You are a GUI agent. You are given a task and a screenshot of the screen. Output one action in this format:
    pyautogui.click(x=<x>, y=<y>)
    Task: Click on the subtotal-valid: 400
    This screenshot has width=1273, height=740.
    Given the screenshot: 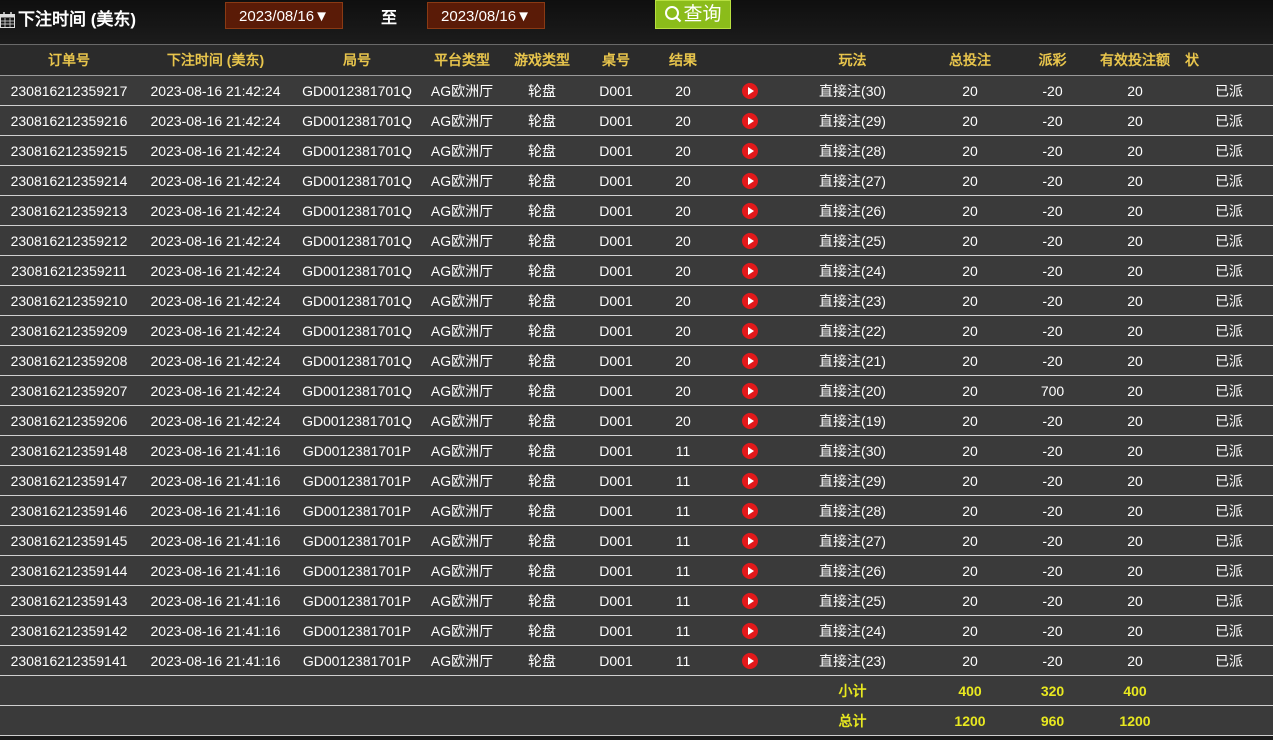 What is the action you would take?
    pyautogui.click(x=1135, y=690)
    